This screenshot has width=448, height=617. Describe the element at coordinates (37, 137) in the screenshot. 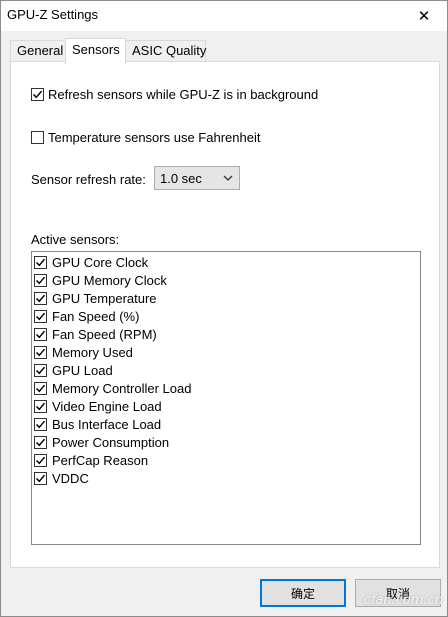

I see `fahrenheit-checkbox` at that location.